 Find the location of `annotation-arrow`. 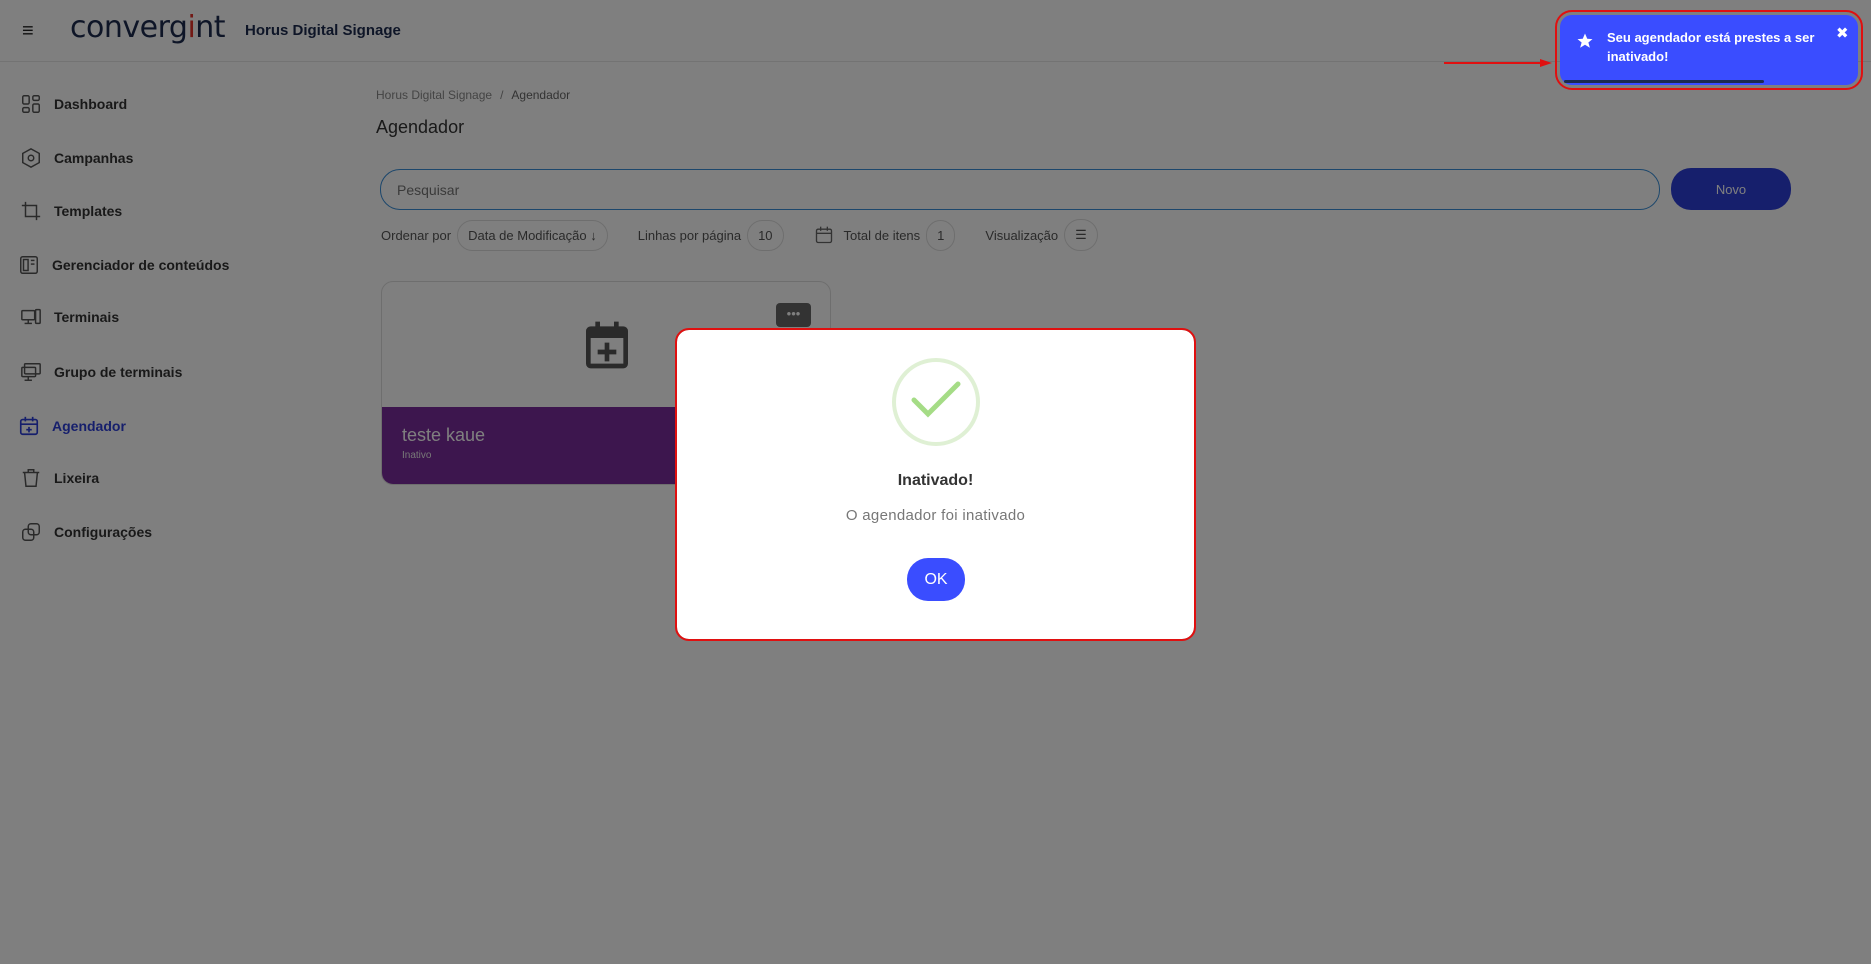

annotation-arrow is located at coordinates (1498, 63).